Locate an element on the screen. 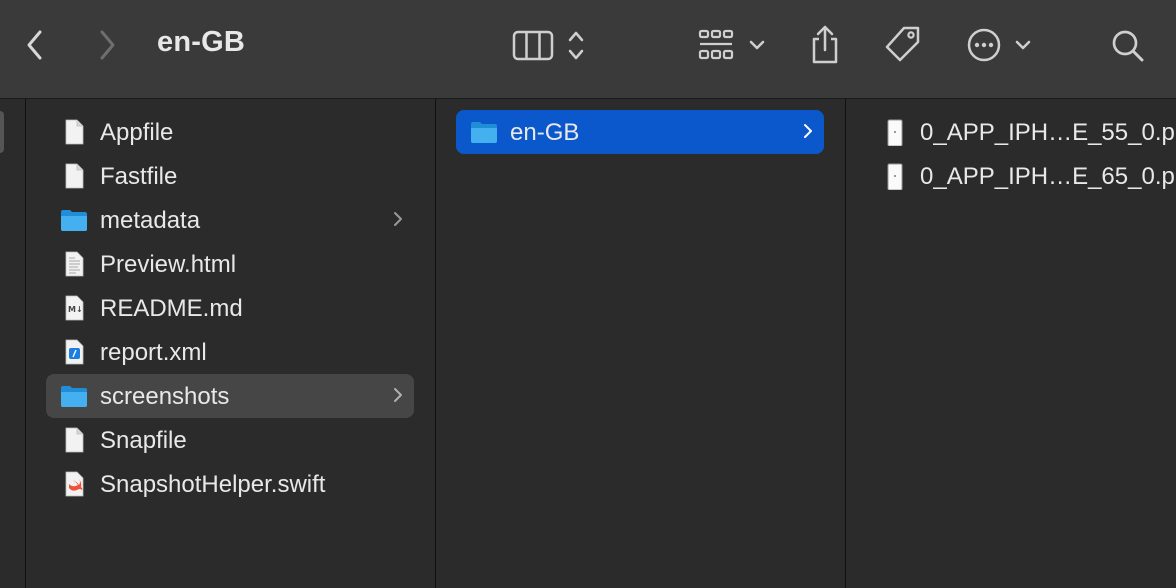  list-item-png-65: 0_APP_IPH…E_65_0.pn is located at coordinates (1021, 176).